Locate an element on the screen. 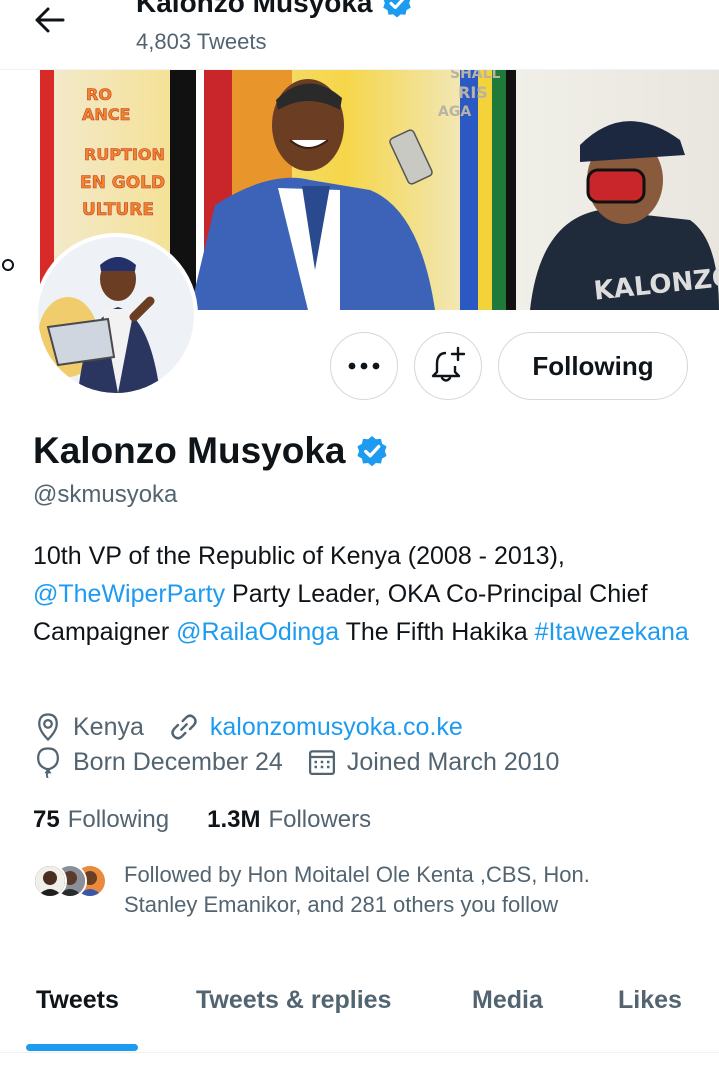 The width and height of the screenshot is (719, 1065). bell-plus-icon is located at coordinates (448, 364).